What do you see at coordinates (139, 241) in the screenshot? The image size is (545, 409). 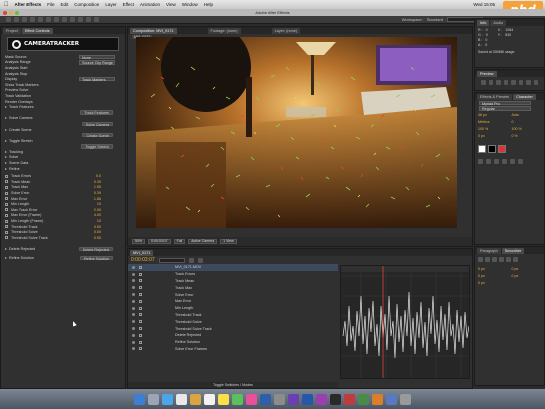 I see `magnification-dropdown: 50%` at bounding box center [139, 241].